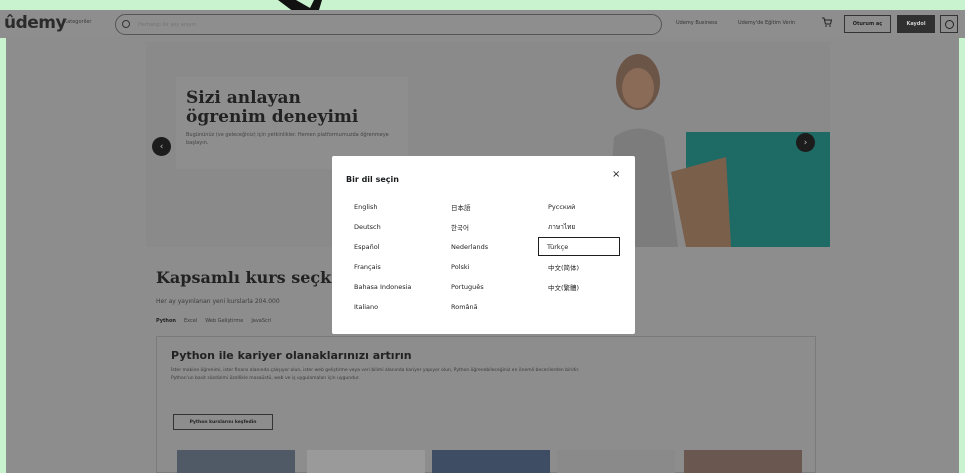  I want to click on search-bar, so click(388, 24).